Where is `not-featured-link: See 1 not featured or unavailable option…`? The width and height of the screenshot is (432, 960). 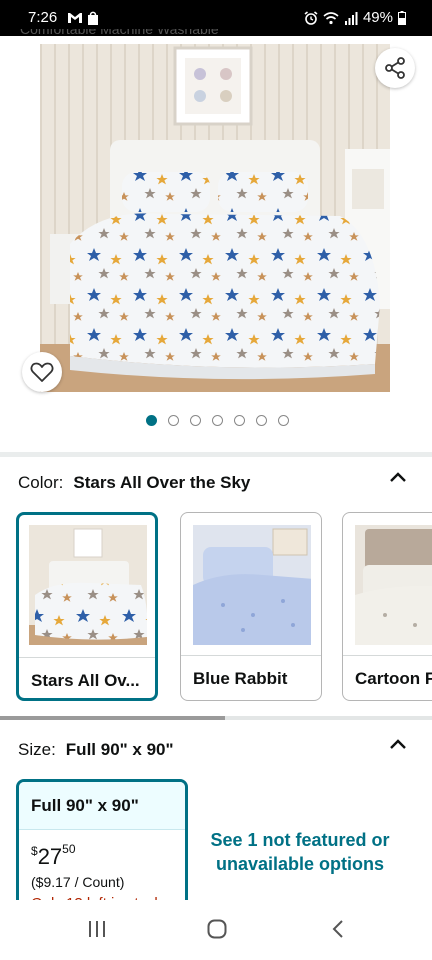
not-featured-link: See 1 not featured or unavailable option… is located at coordinates (300, 852).